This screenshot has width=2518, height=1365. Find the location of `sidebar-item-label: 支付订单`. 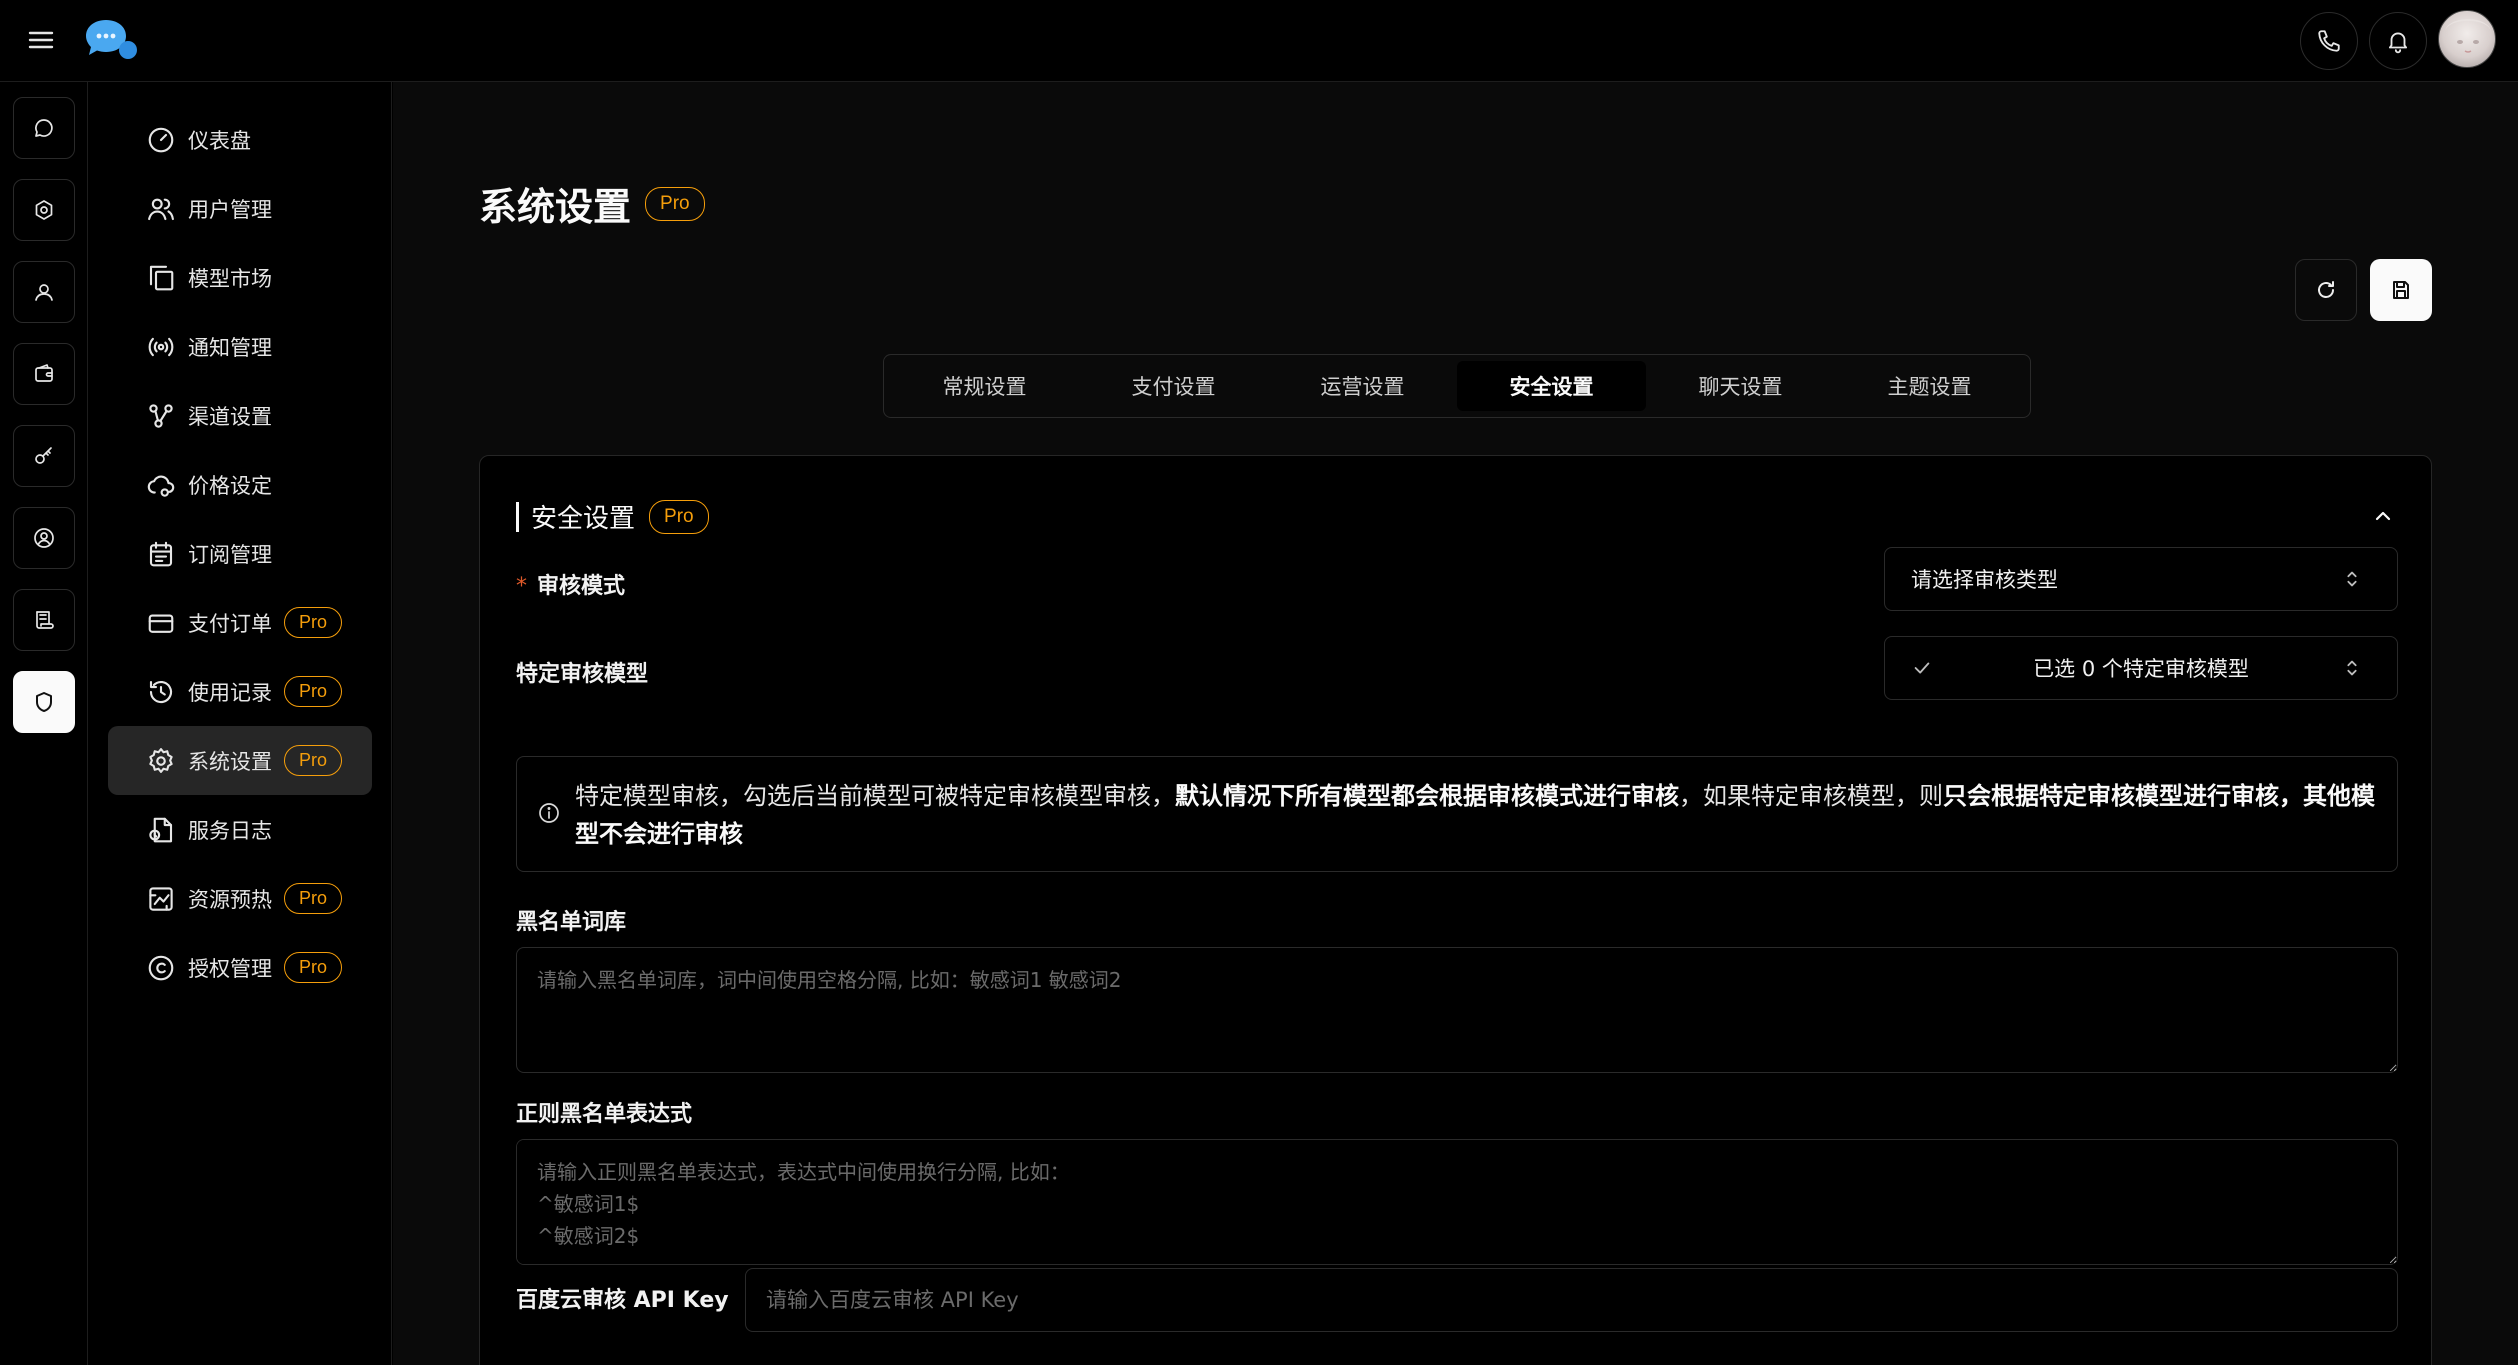

sidebar-item-label: 支付订单 is located at coordinates (230, 623).